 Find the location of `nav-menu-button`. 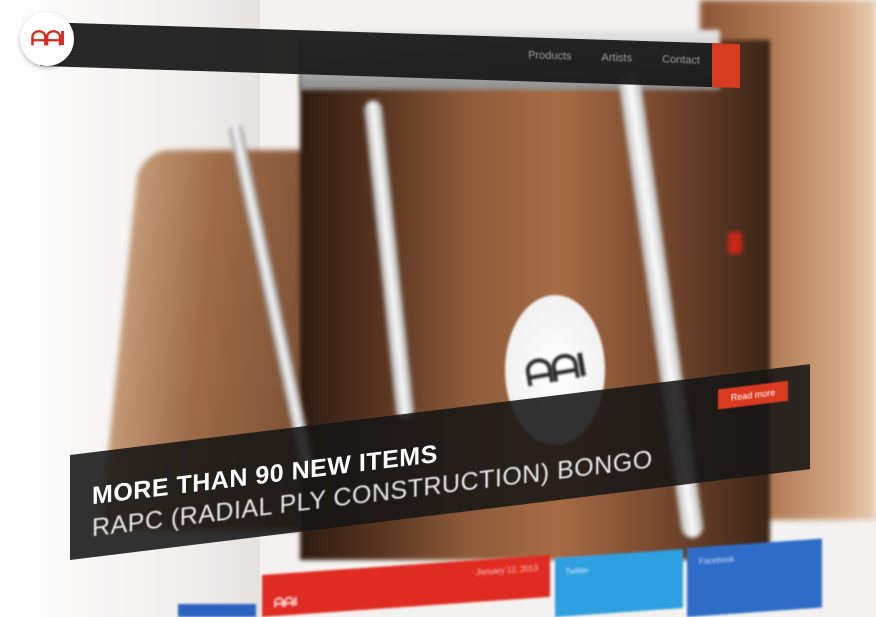

nav-menu-button is located at coordinates (726, 65).